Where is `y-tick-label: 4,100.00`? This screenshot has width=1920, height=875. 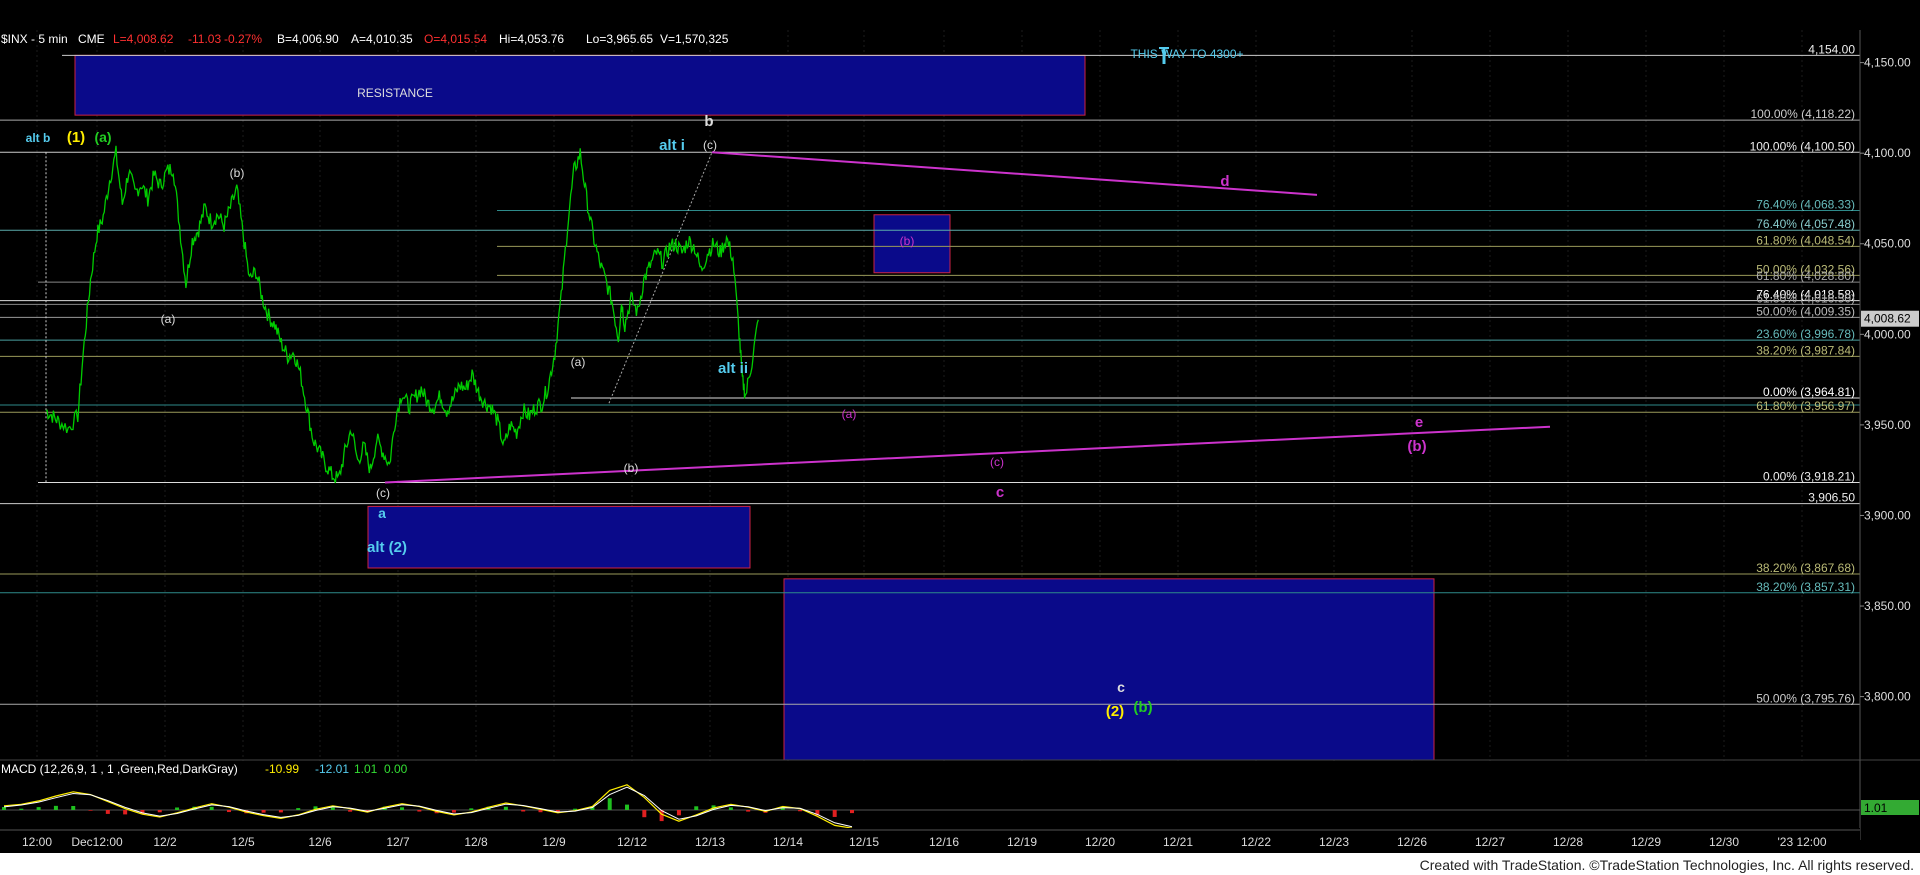 y-tick-label: 4,100.00 is located at coordinates (1887, 153).